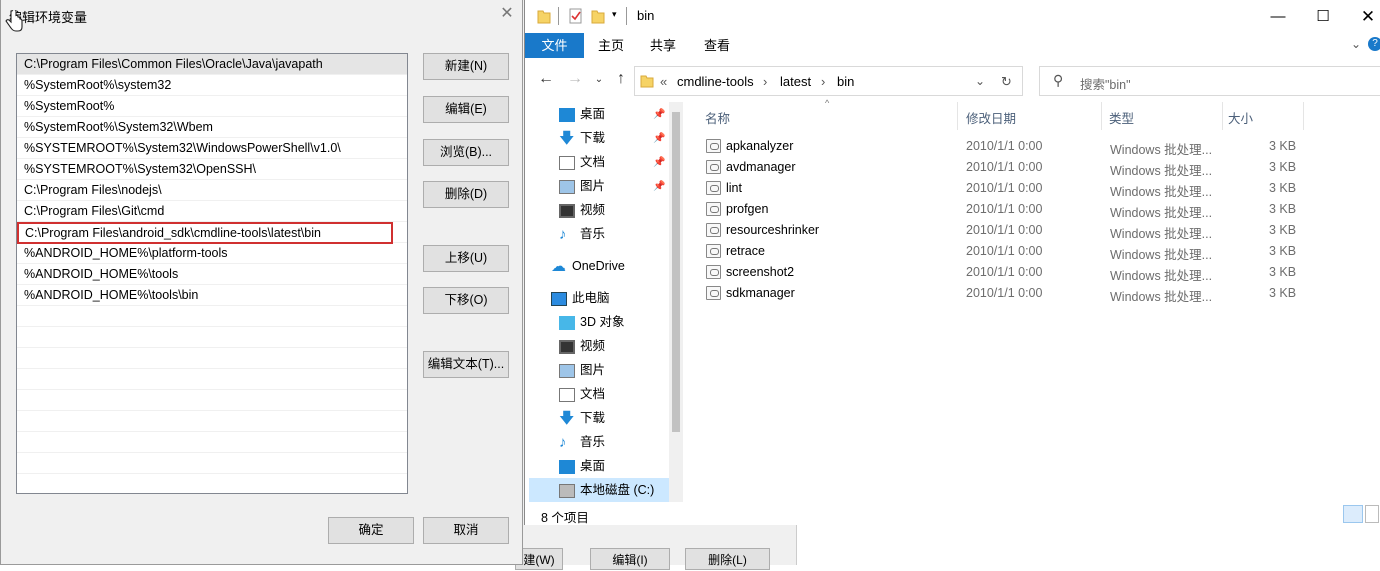  I want to click on list-item: %ANDROID_HOME%\platform-tools, so click(212, 253).